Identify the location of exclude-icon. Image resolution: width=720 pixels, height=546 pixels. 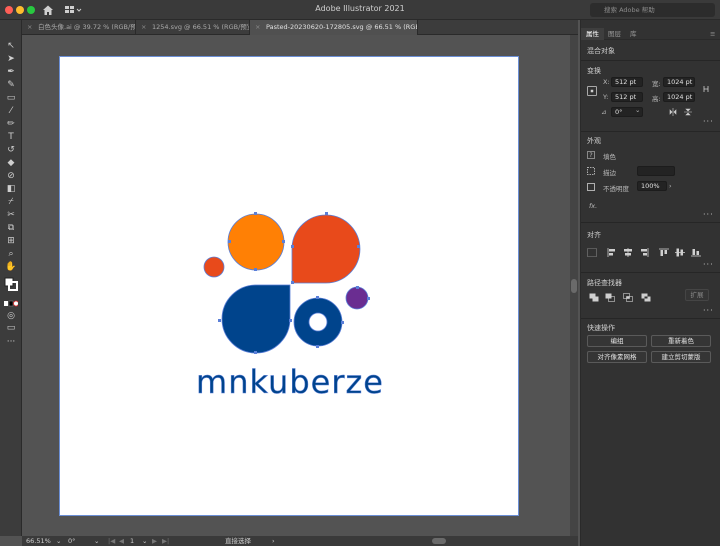
(646, 297).